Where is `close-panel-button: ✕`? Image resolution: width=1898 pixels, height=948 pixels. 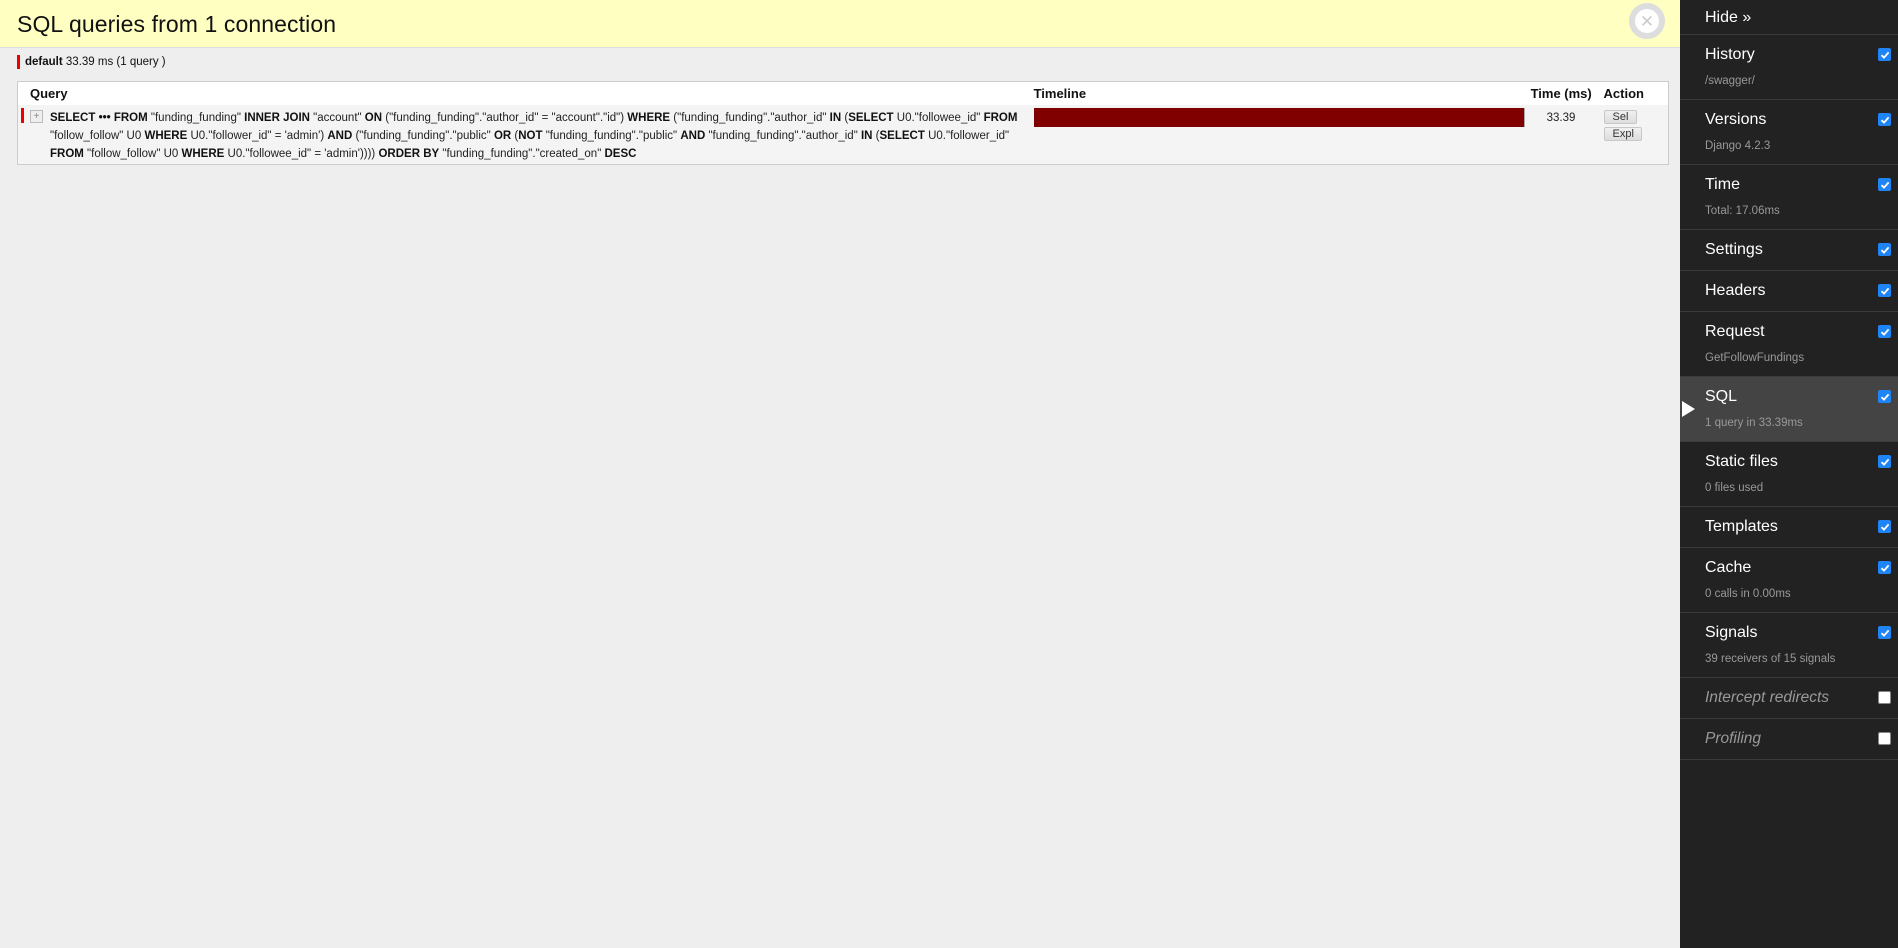
close-panel-button: ✕ is located at coordinates (1647, 21).